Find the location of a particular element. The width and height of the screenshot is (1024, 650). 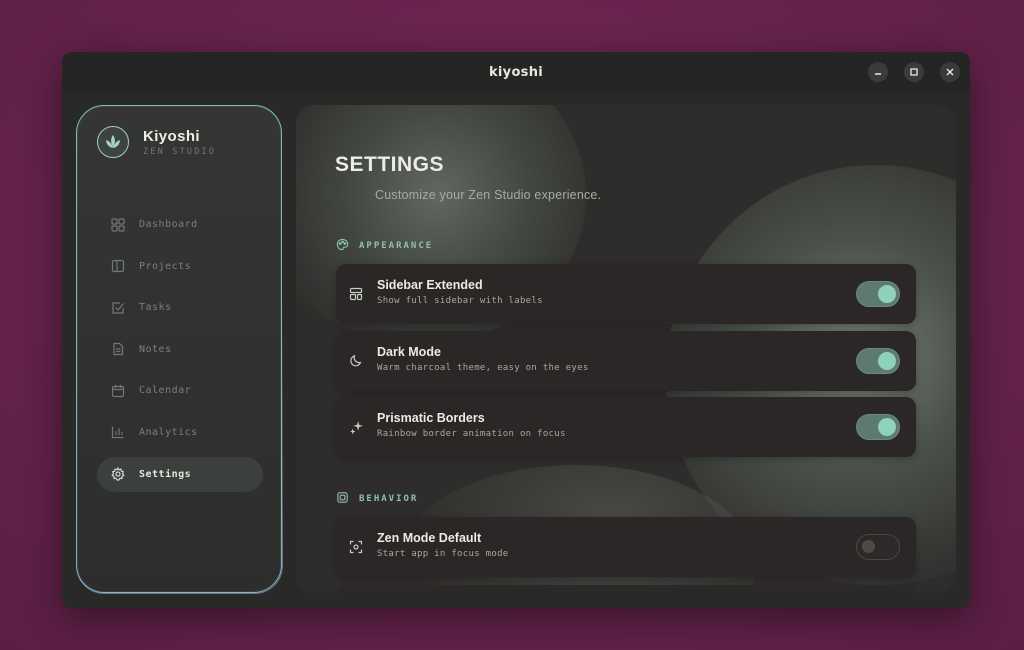

setting-title: Prismatic Borders is located at coordinates (431, 418).